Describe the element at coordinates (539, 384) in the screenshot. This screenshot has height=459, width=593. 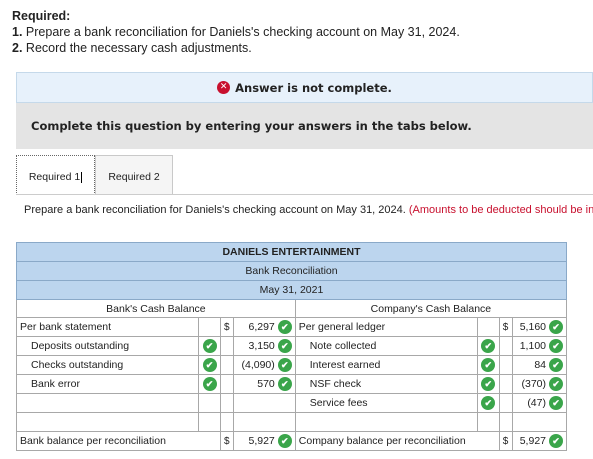
I see `company-row-amount-field: (370) ✔` at that location.